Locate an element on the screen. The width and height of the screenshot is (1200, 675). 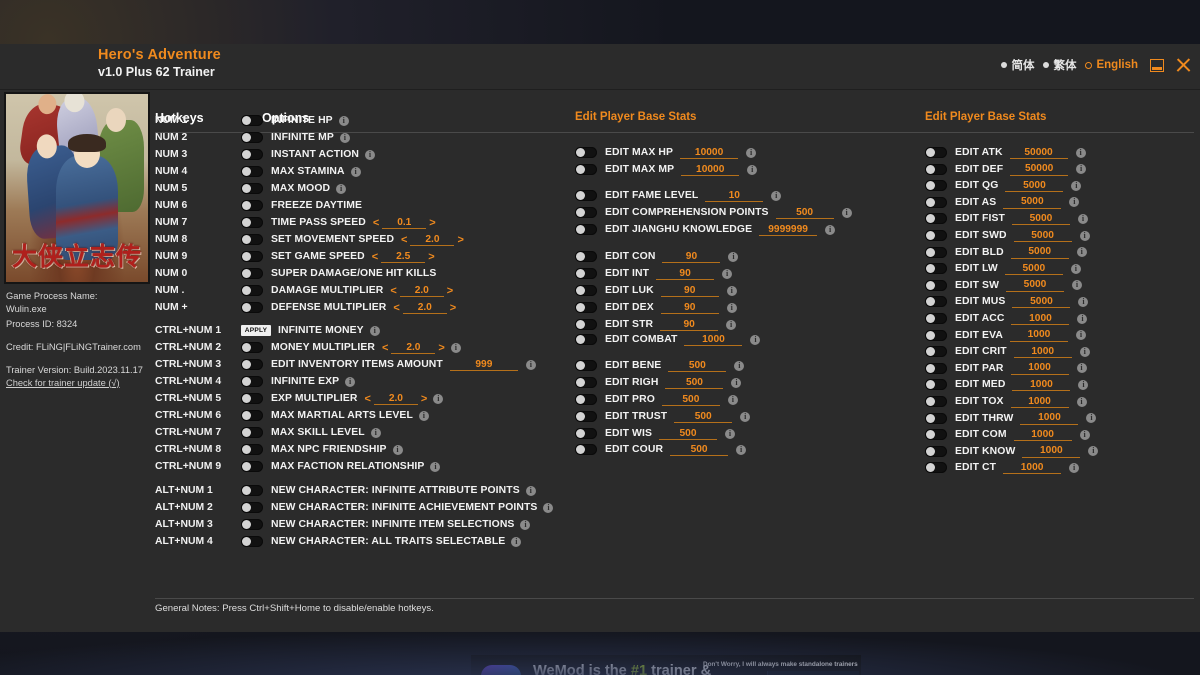
value-input: 10 is located at coordinates (734, 195).